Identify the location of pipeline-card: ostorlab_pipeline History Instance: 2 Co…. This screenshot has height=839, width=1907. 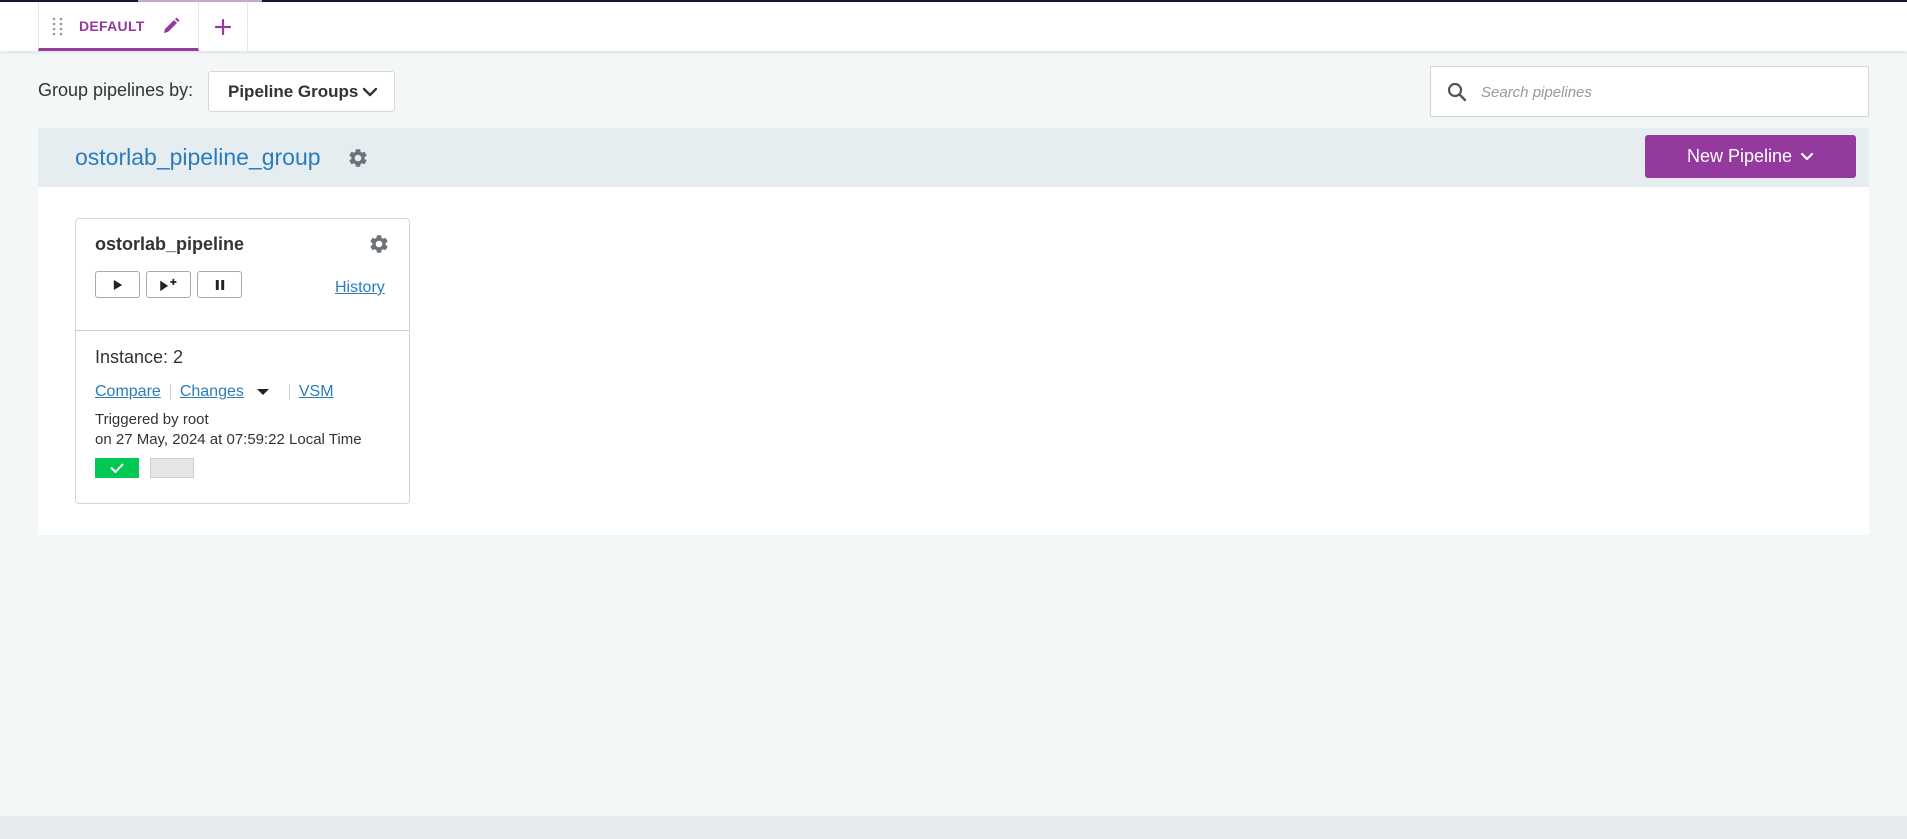
(242, 361).